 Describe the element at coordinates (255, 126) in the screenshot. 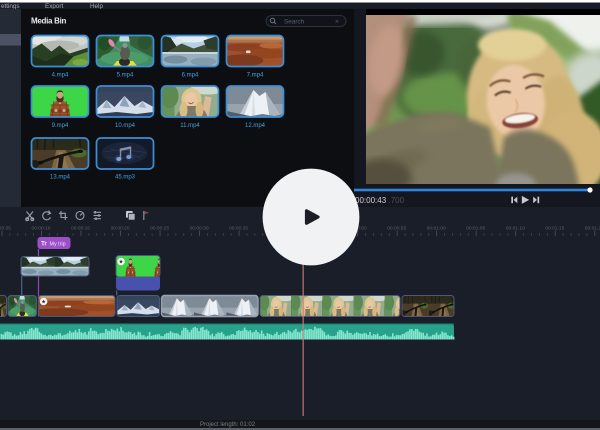

I see `svg-text: 12.mp4` at that location.